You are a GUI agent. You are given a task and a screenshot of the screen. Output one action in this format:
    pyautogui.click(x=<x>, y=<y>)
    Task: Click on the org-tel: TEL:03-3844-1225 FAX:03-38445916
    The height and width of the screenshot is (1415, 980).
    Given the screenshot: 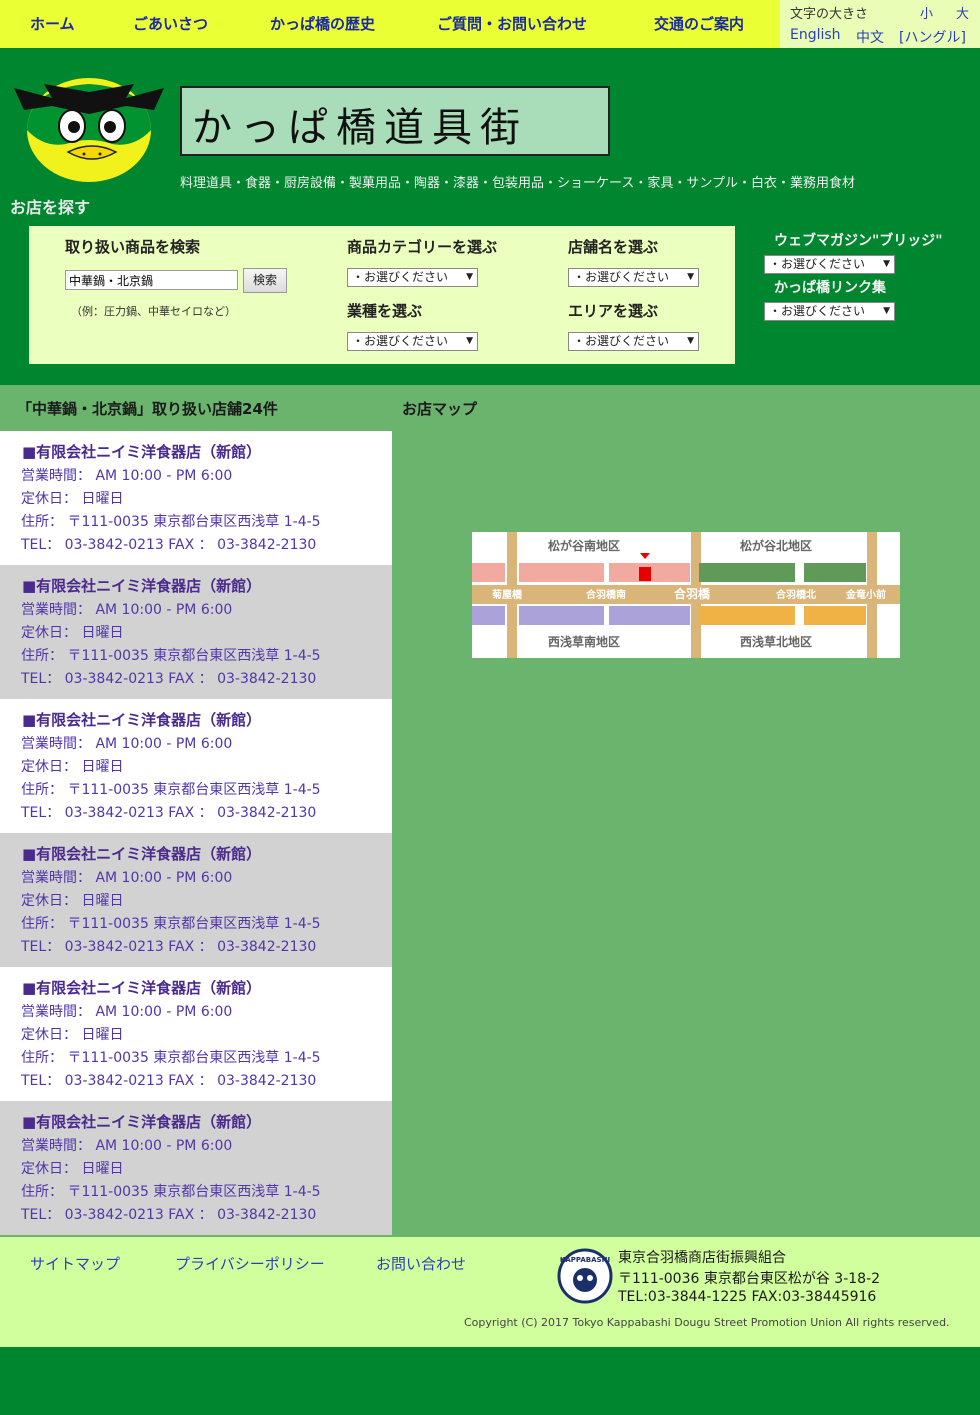 What is the action you would take?
    pyautogui.click(x=747, y=1297)
    